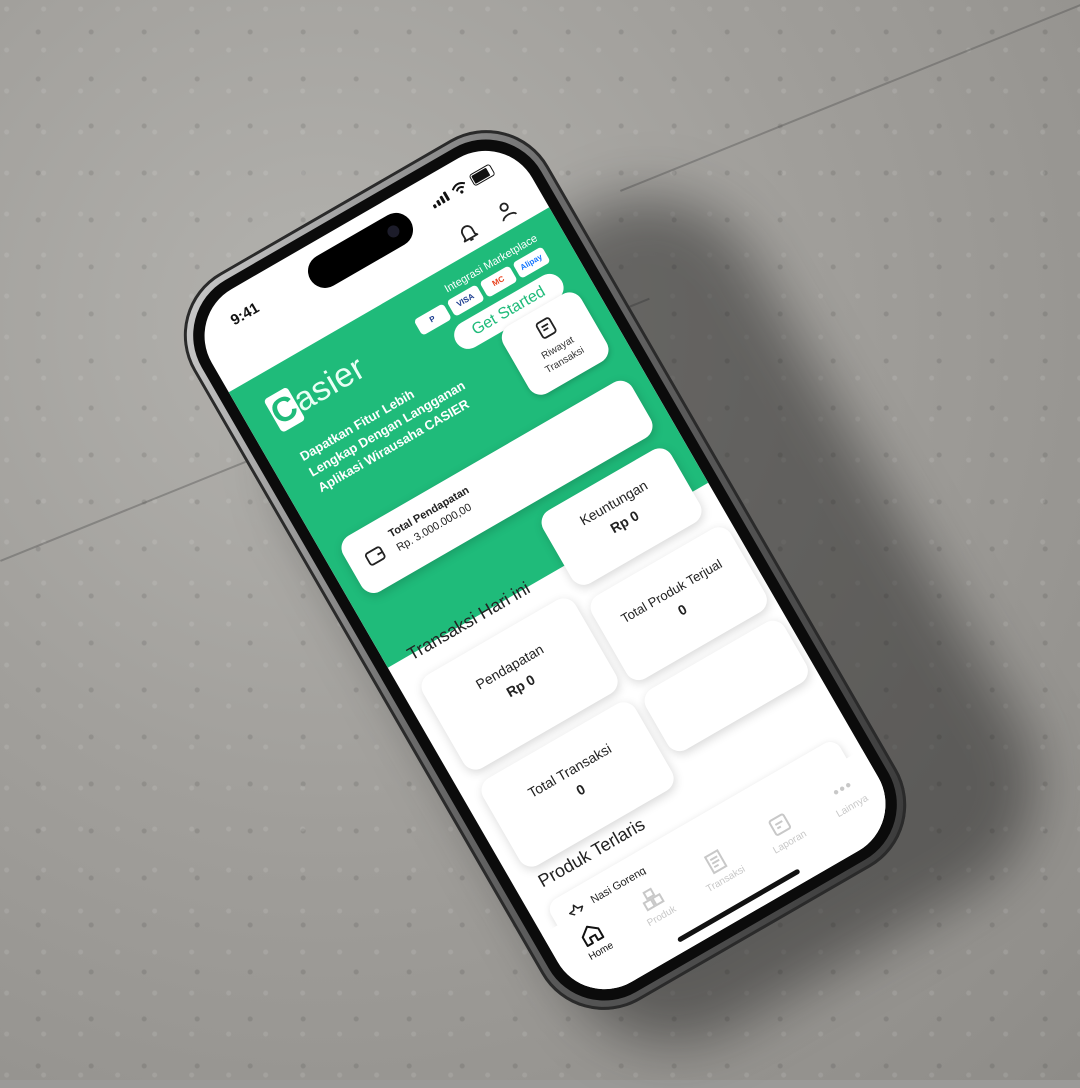 The width and height of the screenshot is (1080, 1088). I want to click on wallet-icon, so click(375, 556).